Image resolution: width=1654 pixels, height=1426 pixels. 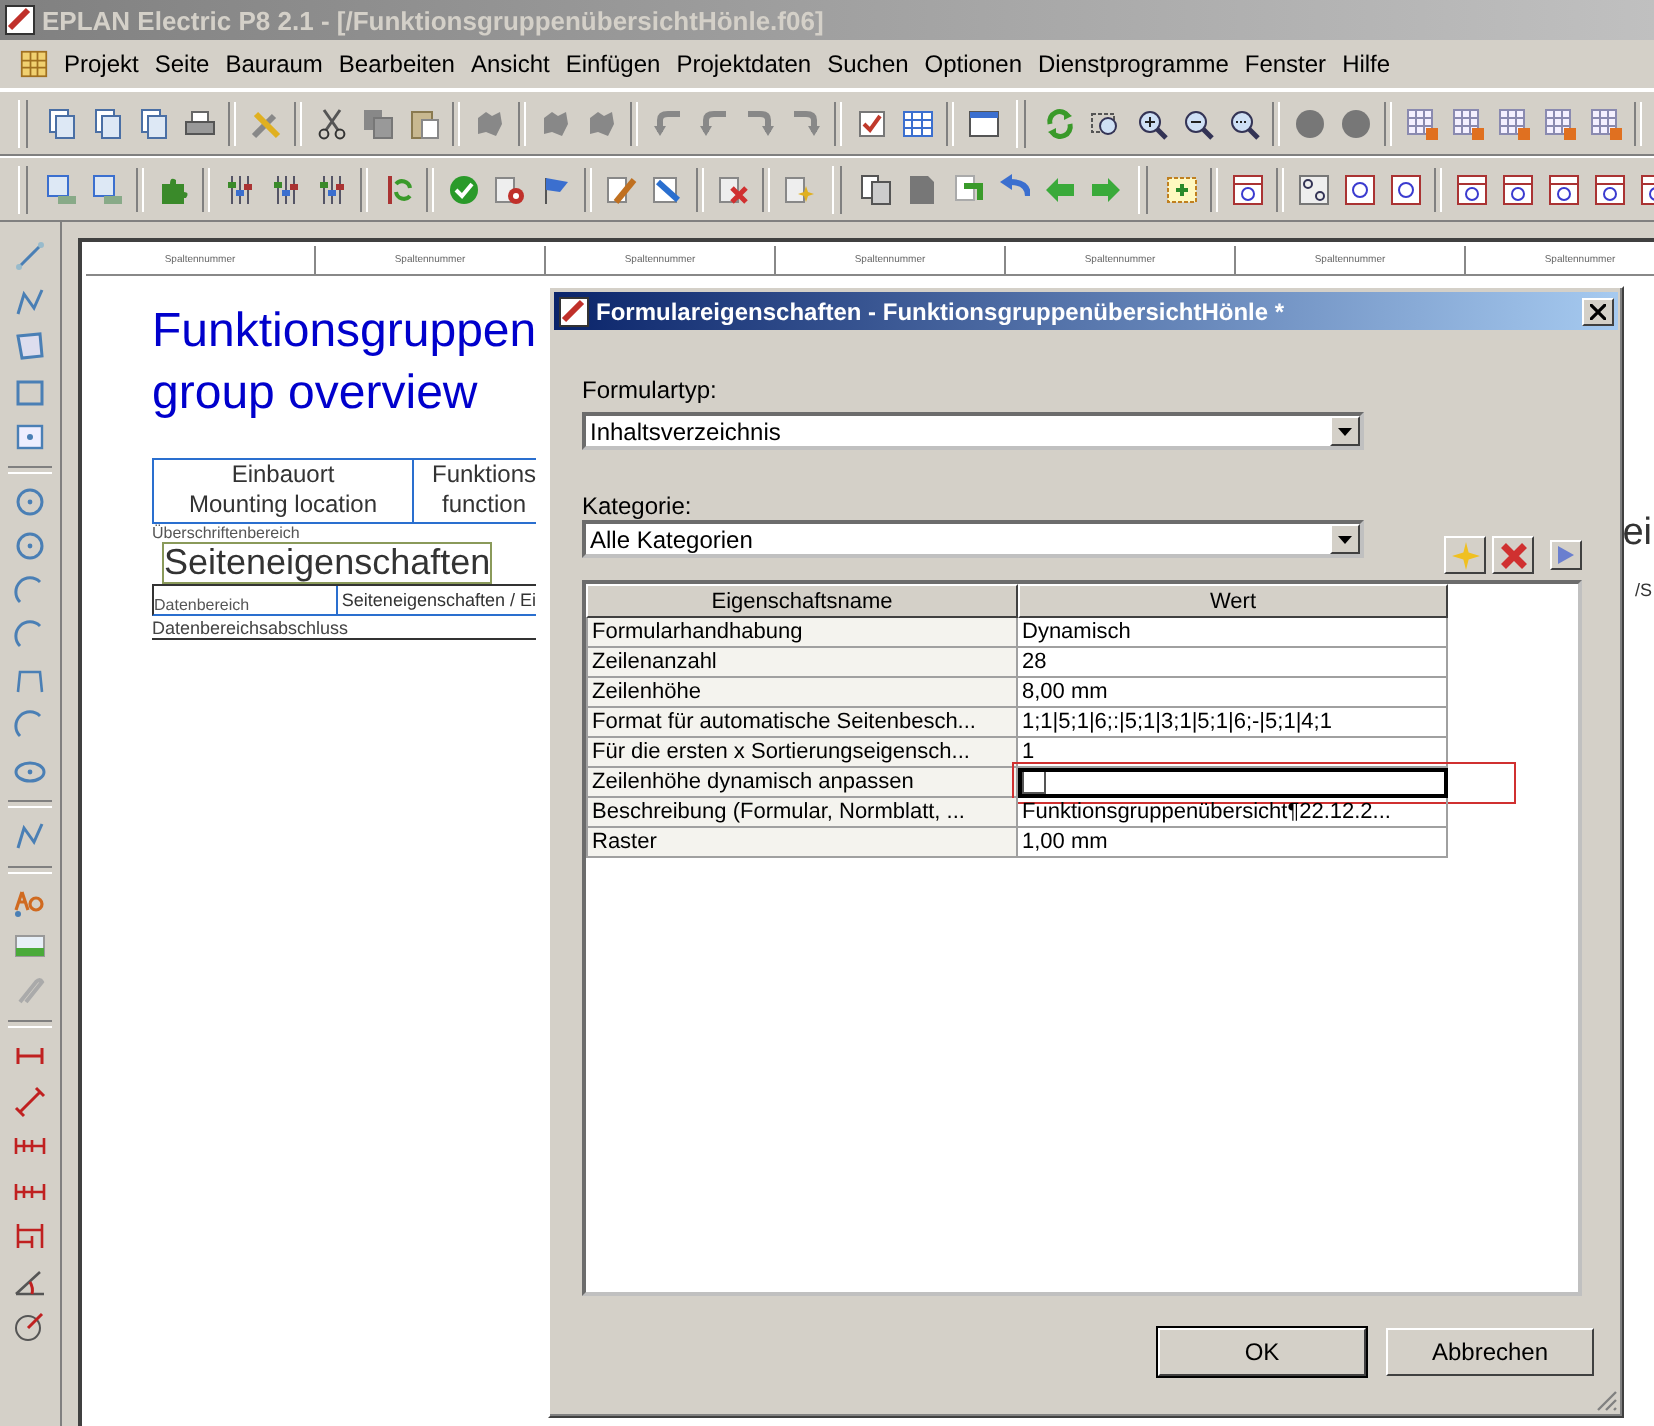 What do you see at coordinates (30, 1326) in the screenshot?
I see `radius-icon` at bounding box center [30, 1326].